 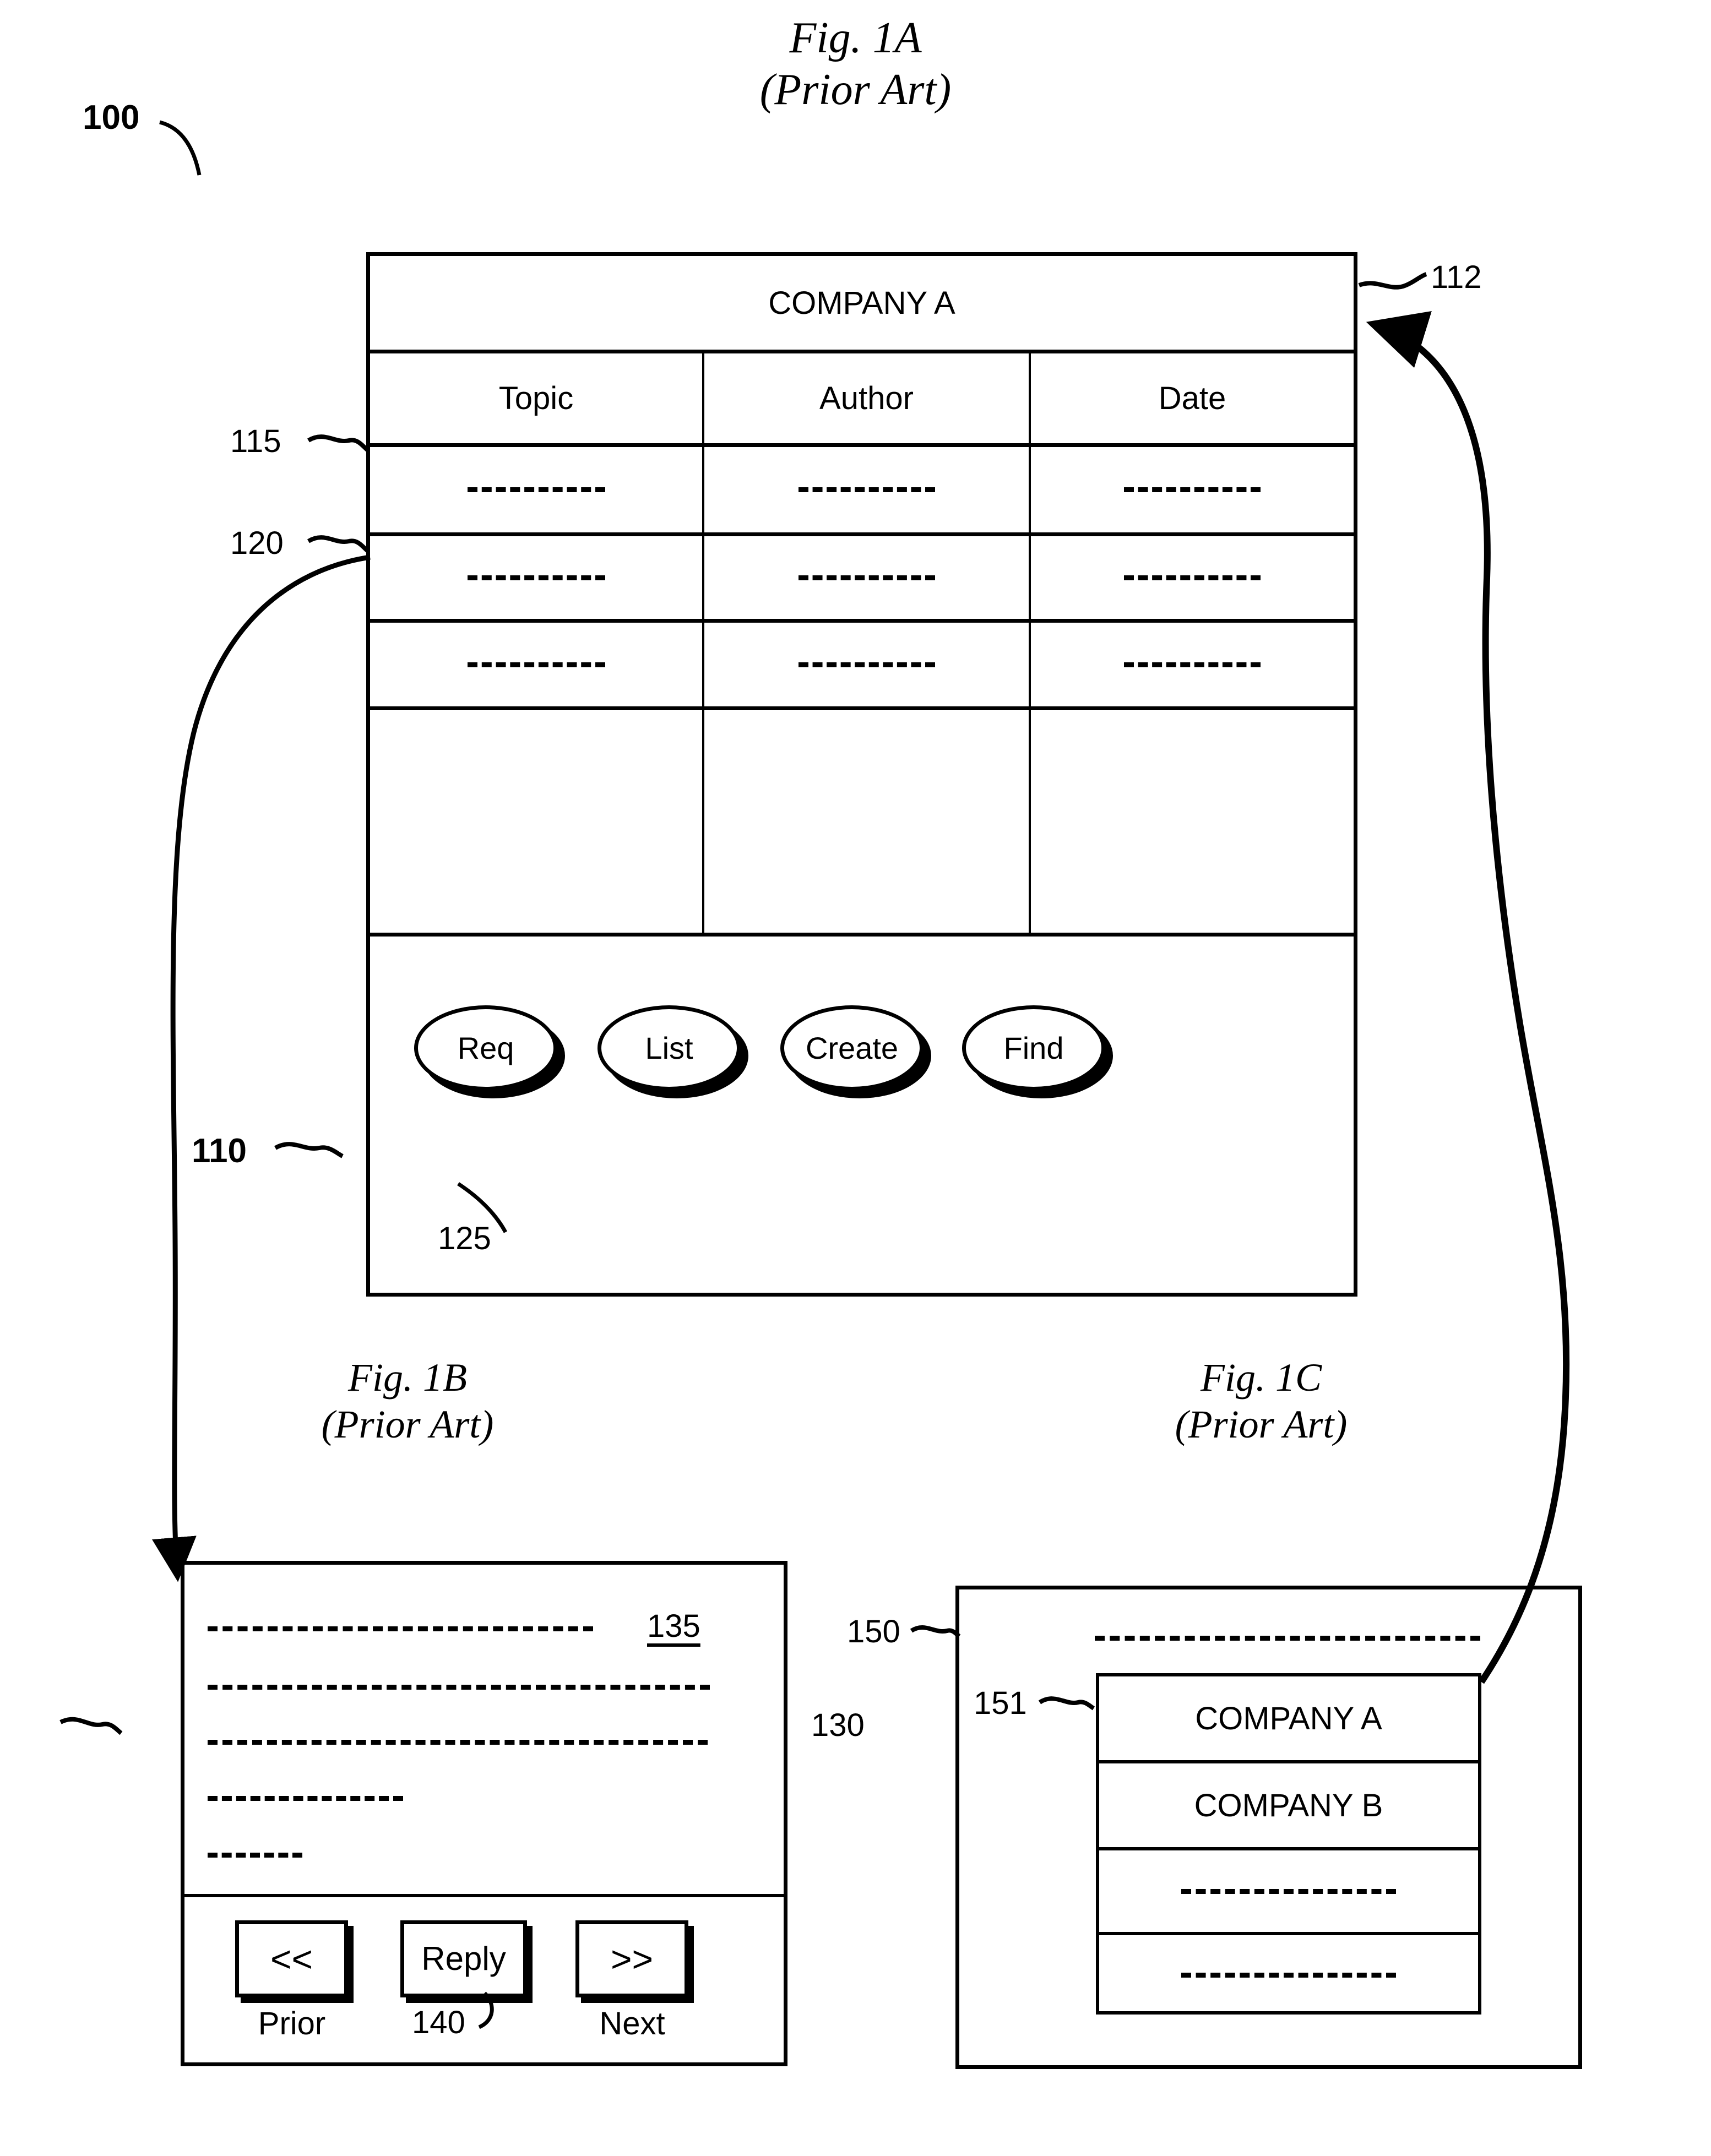 What do you see at coordinates (862, 445) in the screenshot?
I see `fig1a-columnheader-divider` at bounding box center [862, 445].